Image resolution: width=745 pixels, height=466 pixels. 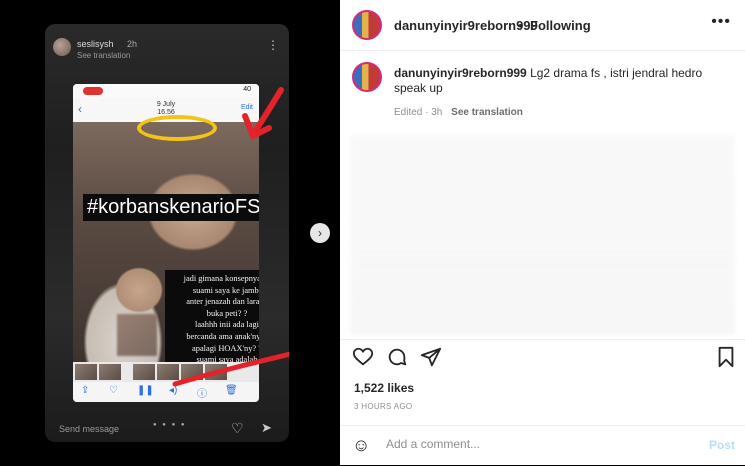 What do you see at coordinates (466, 25) in the screenshot?
I see `author-username: danunyinyir9reborn999` at bounding box center [466, 25].